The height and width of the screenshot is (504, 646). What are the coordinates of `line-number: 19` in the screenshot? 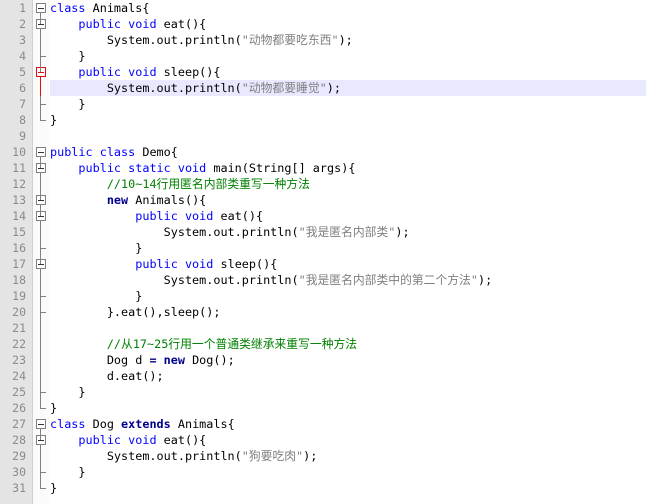 It's located at (19, 296).